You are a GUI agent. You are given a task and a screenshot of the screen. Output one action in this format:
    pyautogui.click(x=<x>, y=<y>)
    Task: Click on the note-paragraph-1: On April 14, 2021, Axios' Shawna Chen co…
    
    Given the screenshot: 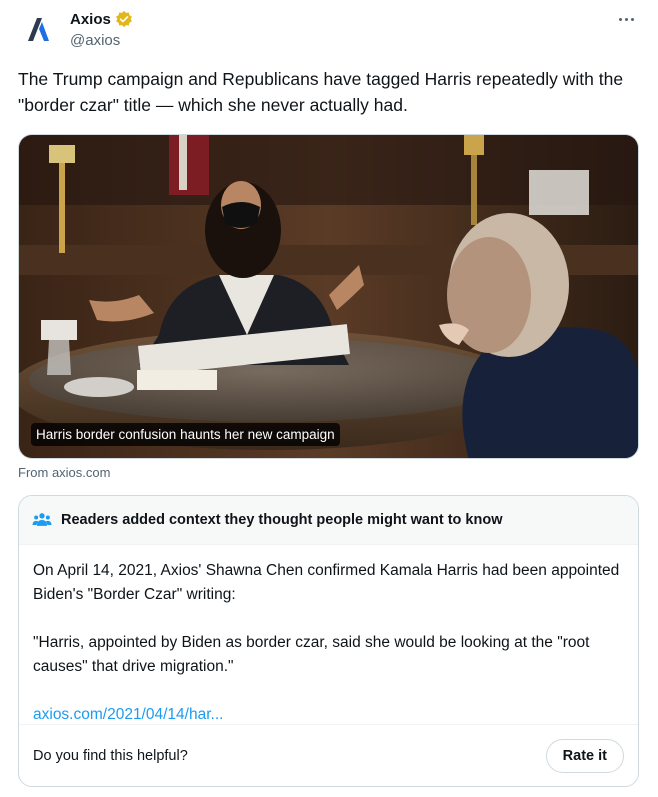 What is the action you would take?
    pyautogui.click(x=326, y=582)
    